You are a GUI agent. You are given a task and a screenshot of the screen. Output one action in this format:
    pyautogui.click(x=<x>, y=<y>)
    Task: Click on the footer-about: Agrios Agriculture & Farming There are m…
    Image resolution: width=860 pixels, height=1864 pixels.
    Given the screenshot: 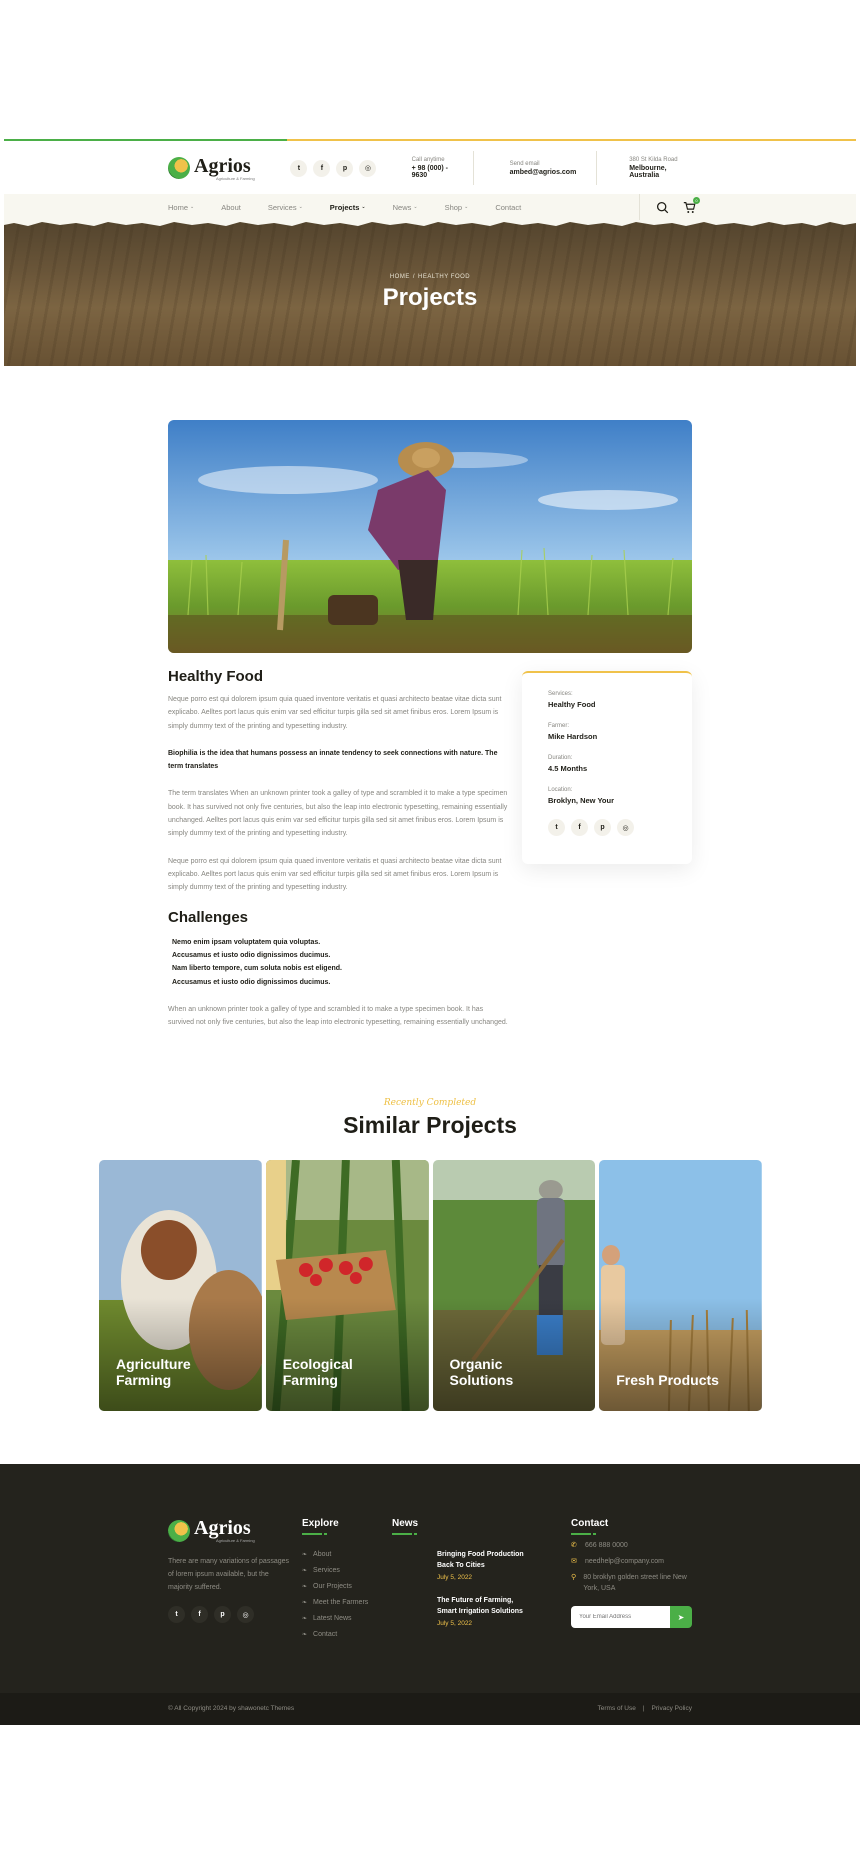 What is the action you would take?
    pyautogui.click(x=230, y=1570)
    